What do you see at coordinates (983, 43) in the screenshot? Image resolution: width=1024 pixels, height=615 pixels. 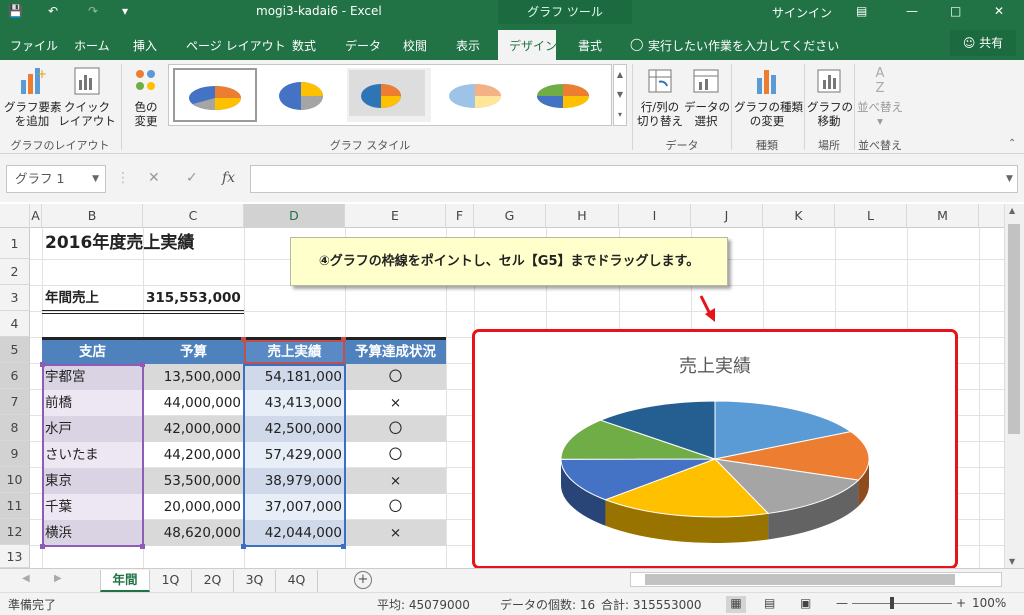 I see `share-button: ☺ 共有` at bounding box center [983, 43].